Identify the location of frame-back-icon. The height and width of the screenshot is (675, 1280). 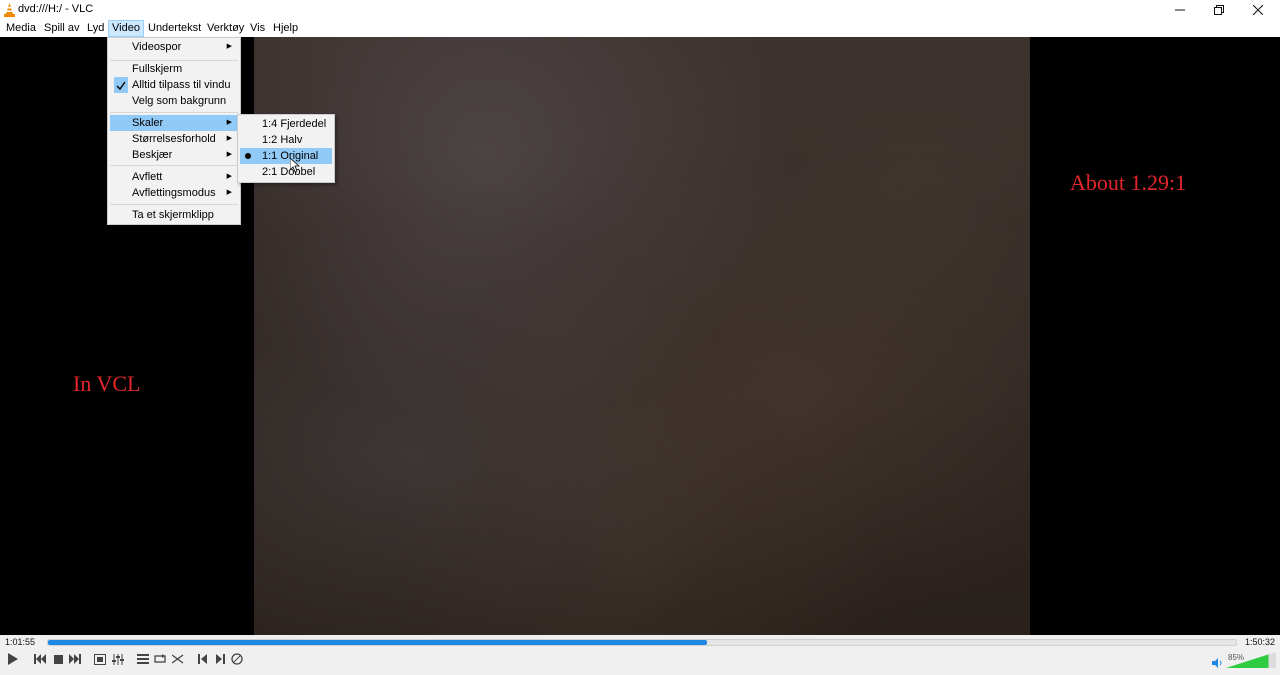
(202, 659).